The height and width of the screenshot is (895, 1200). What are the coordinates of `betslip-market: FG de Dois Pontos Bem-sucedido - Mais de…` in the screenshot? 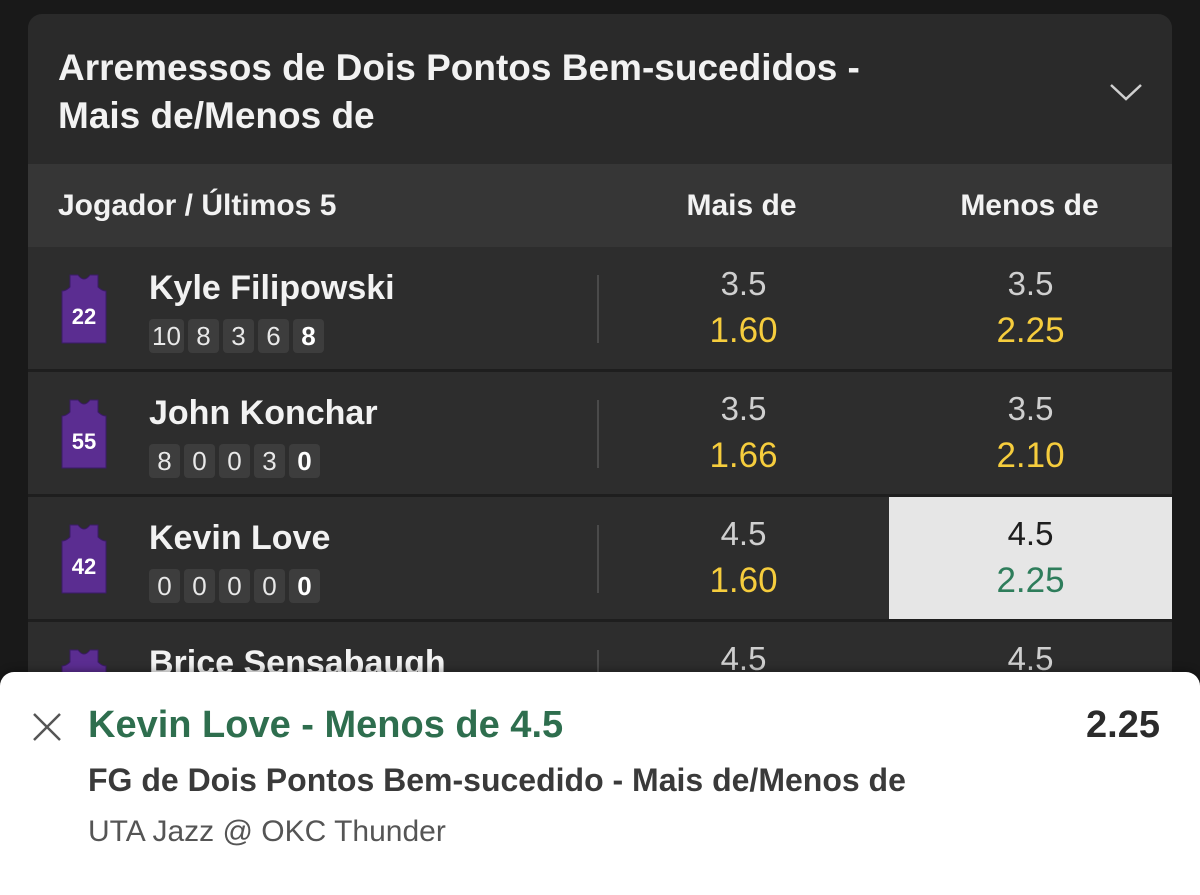 It's located at (497, 780).